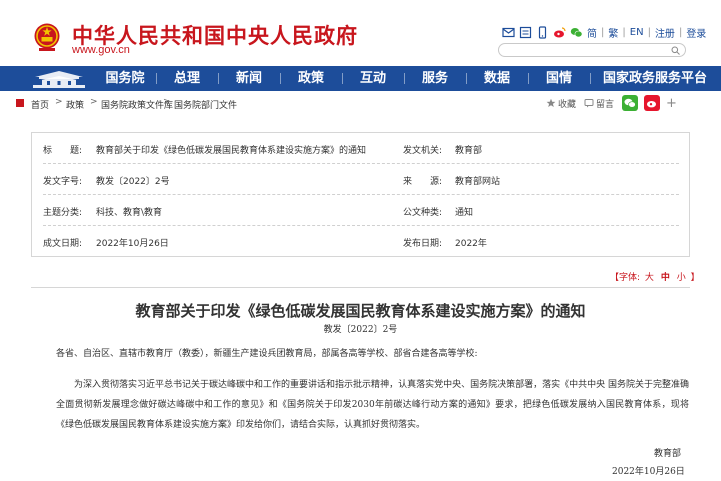  Describe the element at coordinates (655, 78) in the screenshot. I see `nav-item-gov-service-platform: 国家政务服务平台` at that location.